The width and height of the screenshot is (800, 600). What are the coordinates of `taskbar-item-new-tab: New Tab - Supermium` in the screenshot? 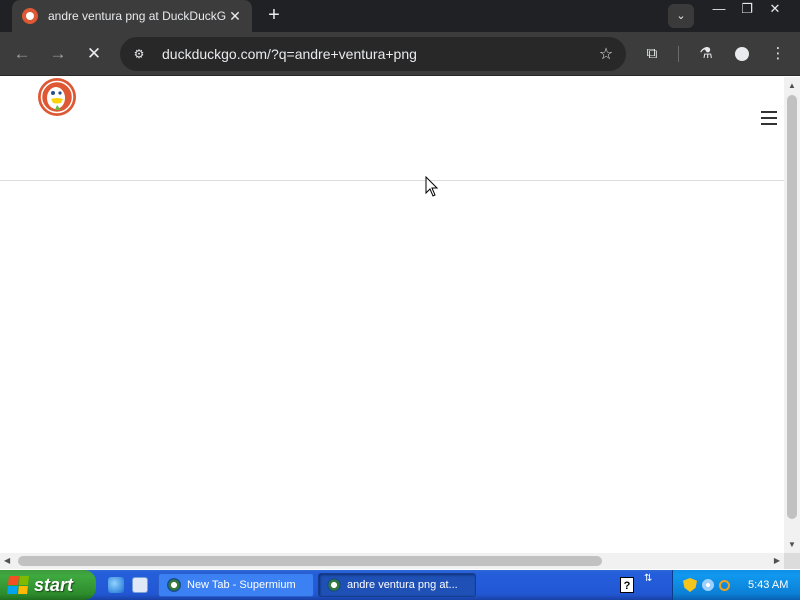 It's located at (236, 585).